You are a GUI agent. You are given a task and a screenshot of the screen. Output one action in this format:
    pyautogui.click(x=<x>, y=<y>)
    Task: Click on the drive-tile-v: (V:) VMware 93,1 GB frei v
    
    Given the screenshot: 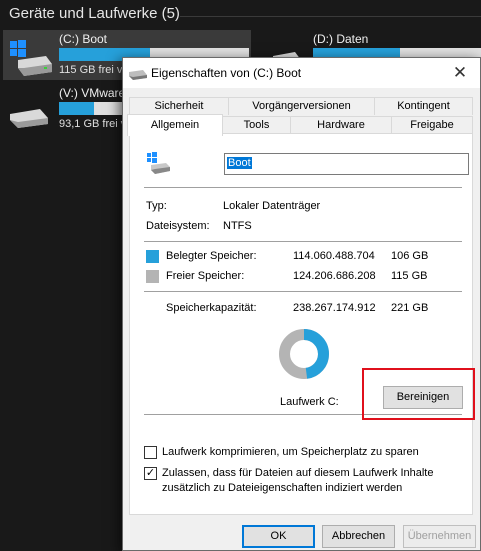 What is the action you would take?
    pyautogui.click(x=65, y=109)
    